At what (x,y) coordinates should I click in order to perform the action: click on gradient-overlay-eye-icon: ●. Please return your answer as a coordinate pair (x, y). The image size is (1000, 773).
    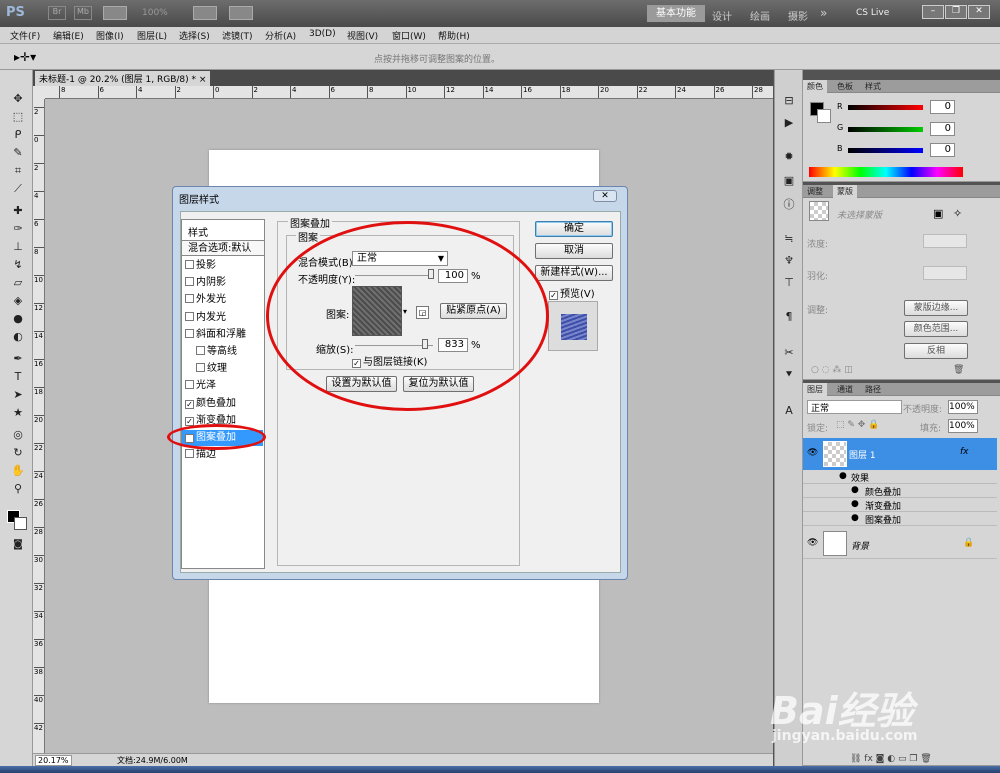
    Looking at the image, I should click on (855, 504).